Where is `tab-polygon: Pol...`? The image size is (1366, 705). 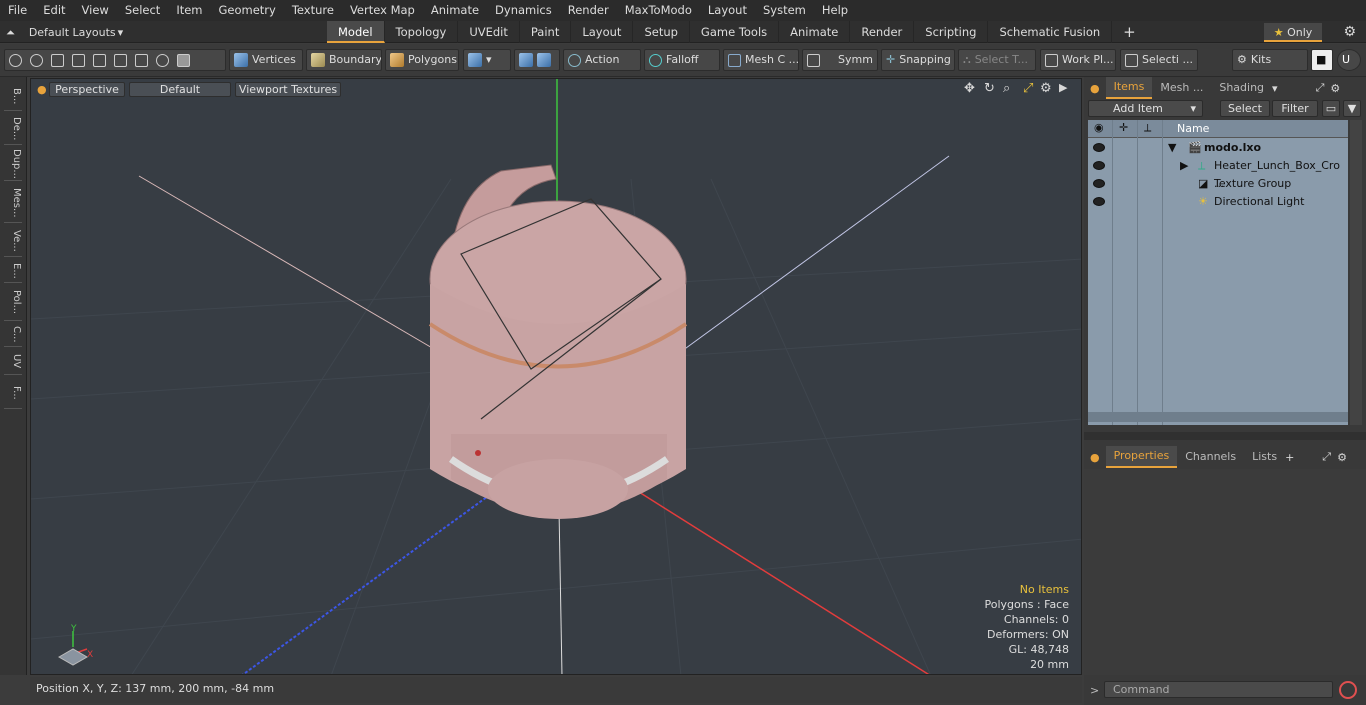
tab-polygon: Pol... is located at coordinates (13, 303).